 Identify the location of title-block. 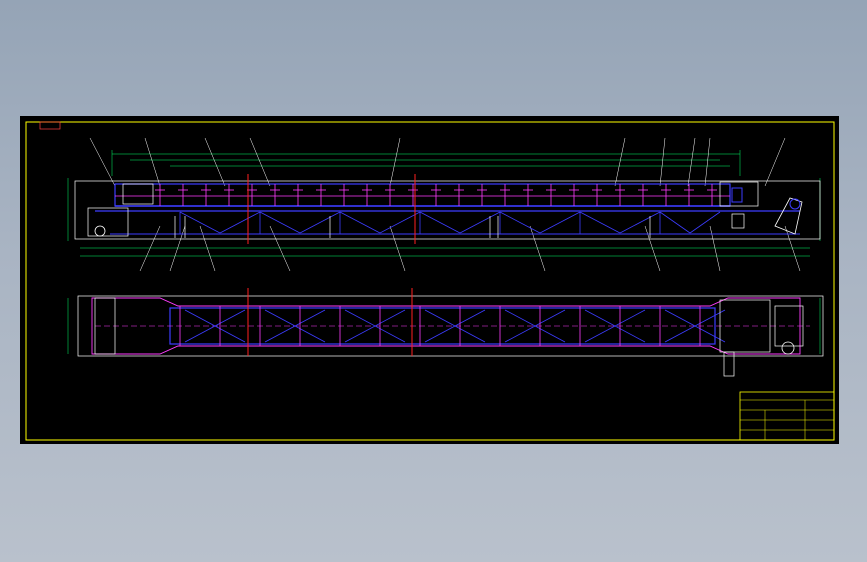
(787, 416).